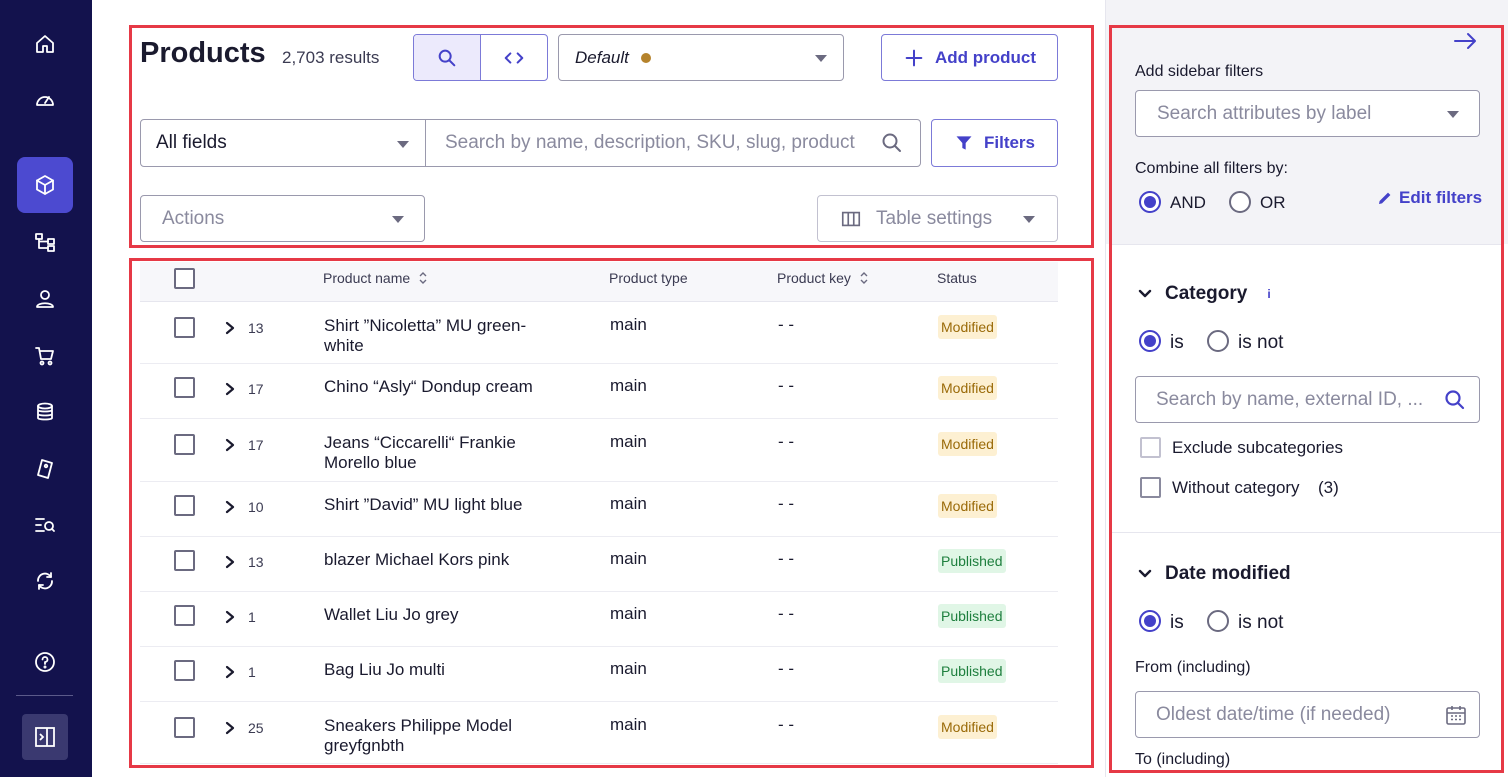 The height and width of the screenshot is (777, 1508). I want to click on help-icon, so click(45, 662).